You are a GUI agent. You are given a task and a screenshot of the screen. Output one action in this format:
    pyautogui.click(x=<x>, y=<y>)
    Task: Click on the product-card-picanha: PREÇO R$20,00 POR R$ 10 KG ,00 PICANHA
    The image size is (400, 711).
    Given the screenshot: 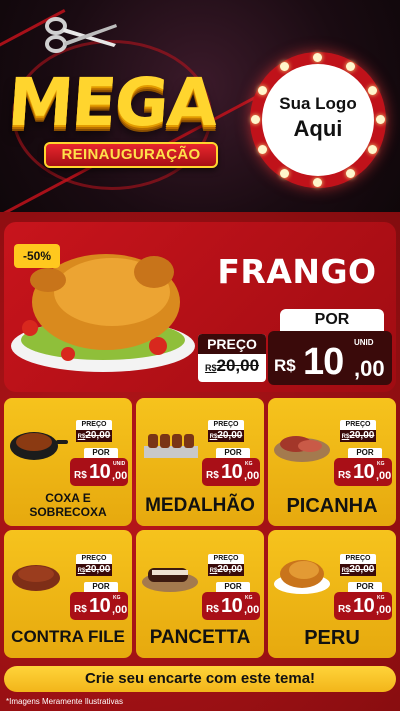 What is the action you would take?
    pyautogui.click(x=332, y=462)
    